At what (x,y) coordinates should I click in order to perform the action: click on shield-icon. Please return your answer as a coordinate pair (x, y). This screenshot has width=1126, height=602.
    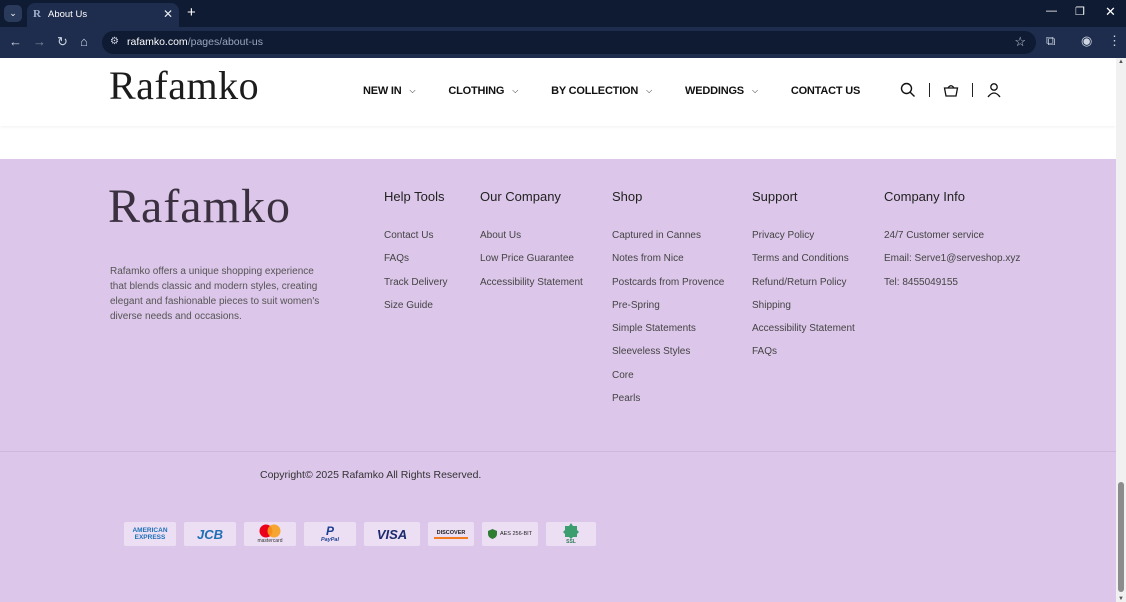
    Looking at the image, I should click on (492, 534).